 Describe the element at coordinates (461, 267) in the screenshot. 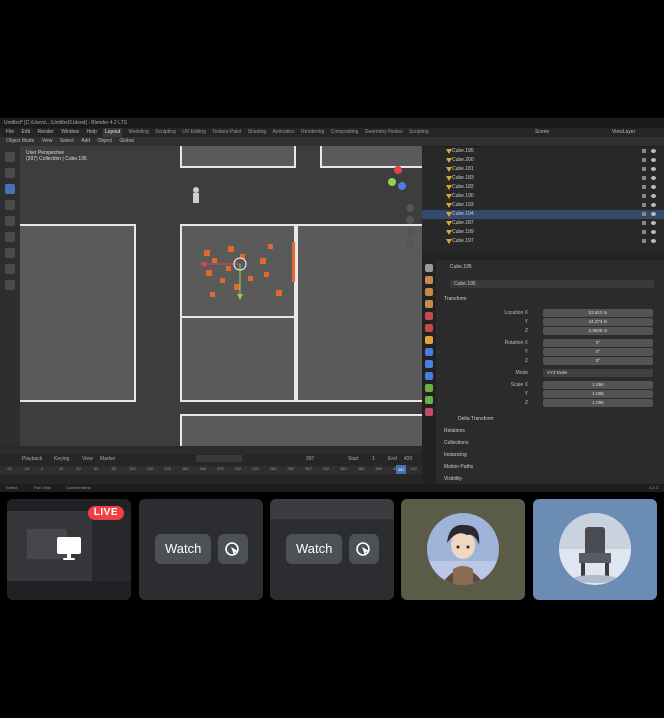

I see `object-name-field: Cube.195` at that location.